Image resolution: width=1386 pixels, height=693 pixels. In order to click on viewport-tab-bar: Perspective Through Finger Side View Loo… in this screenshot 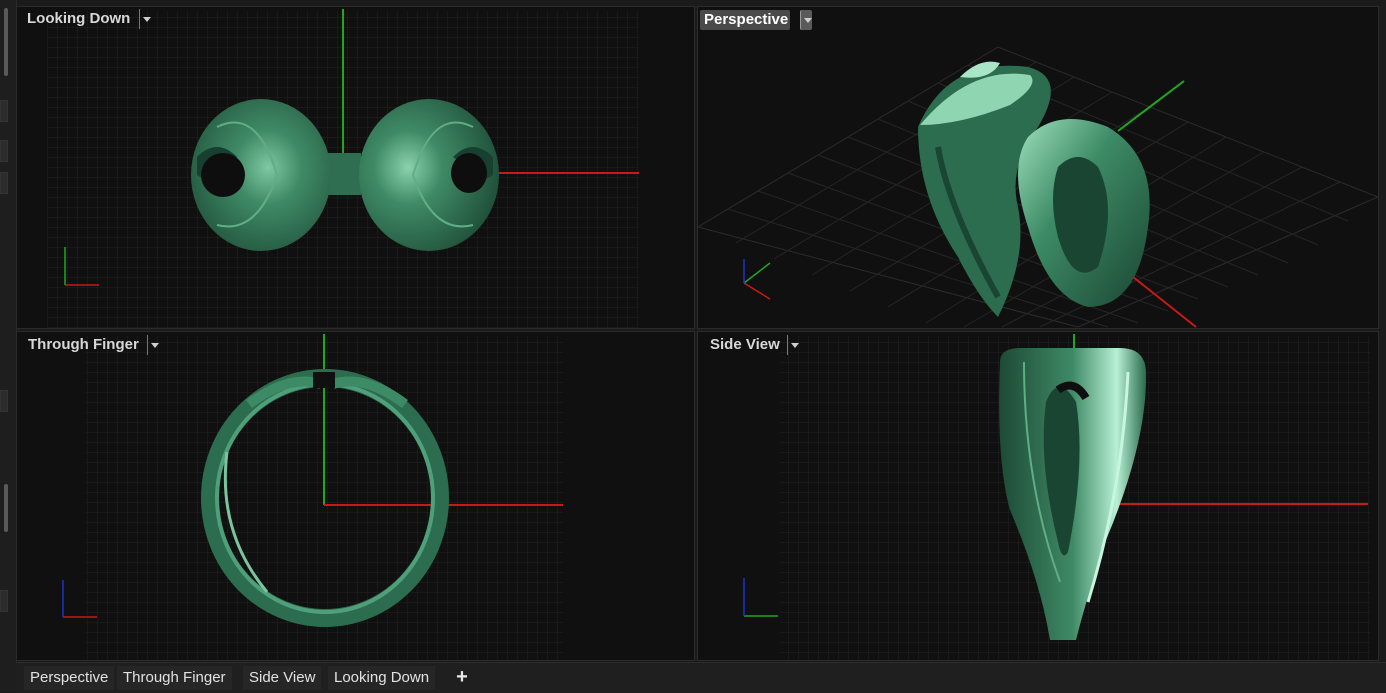, I will do `click(701, 677)`.